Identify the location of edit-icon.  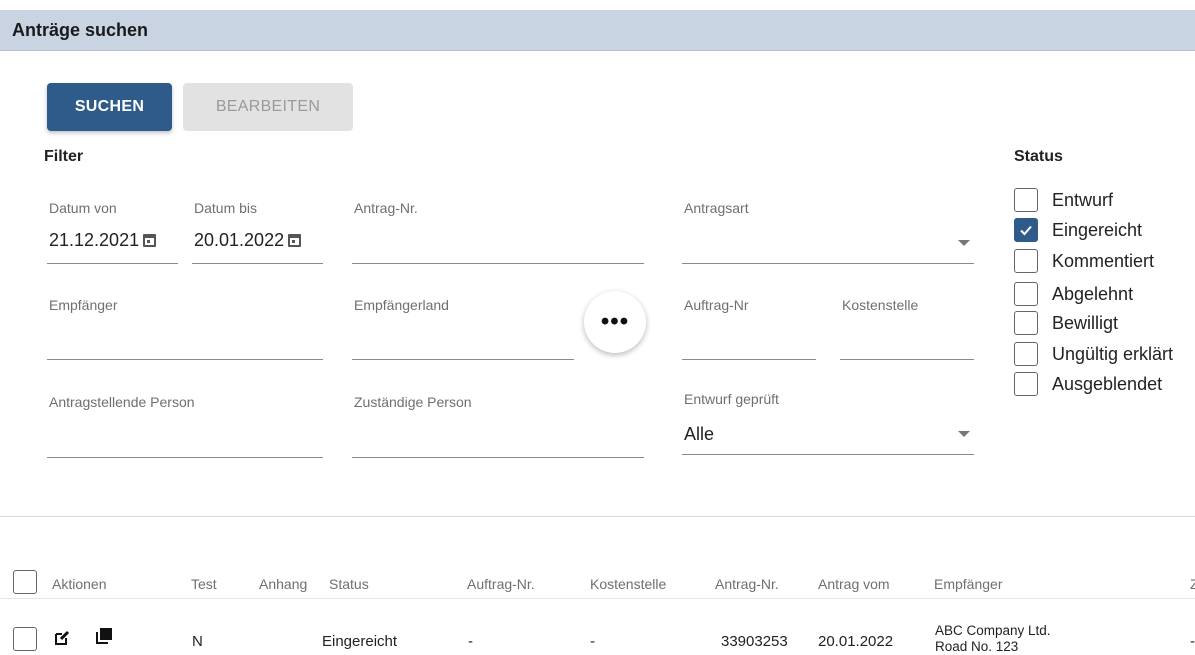
(62, 640).